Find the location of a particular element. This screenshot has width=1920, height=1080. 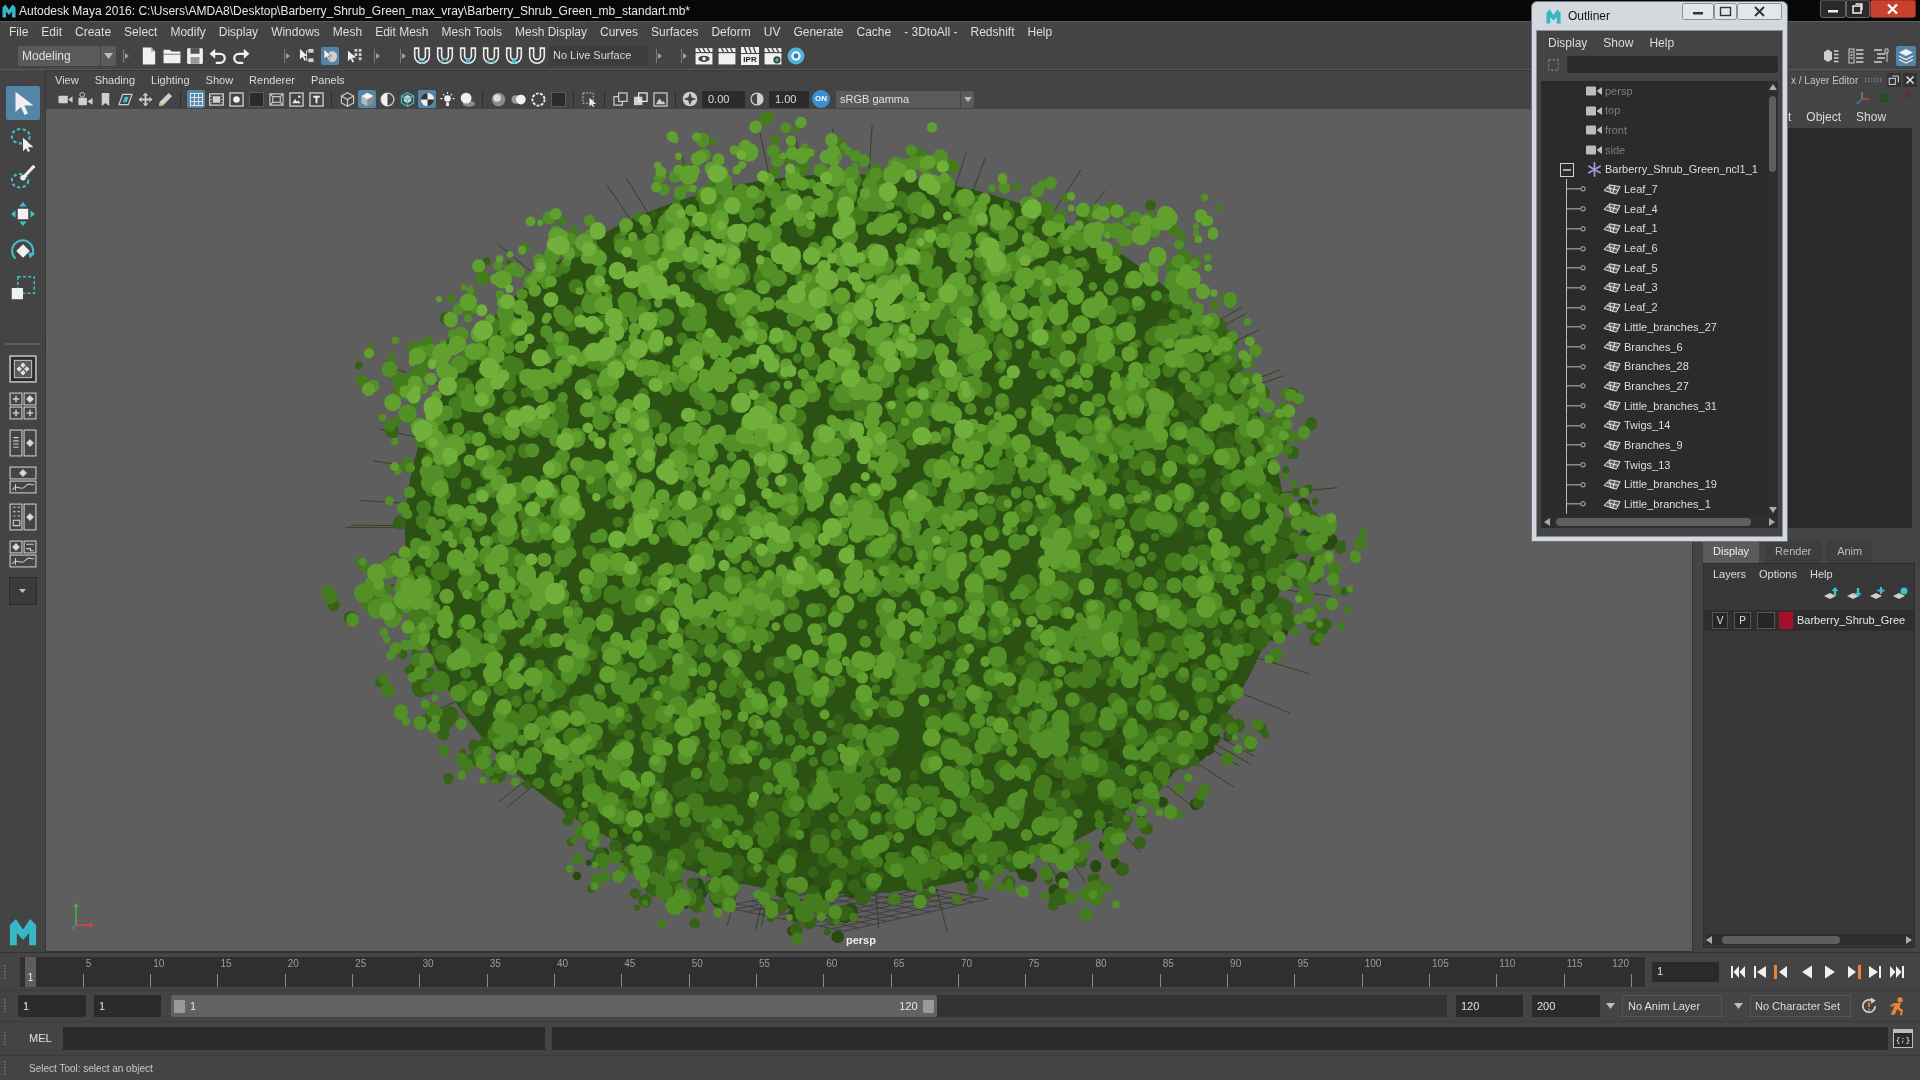

layer-dot-icon is located at coordinates (1900, 594).